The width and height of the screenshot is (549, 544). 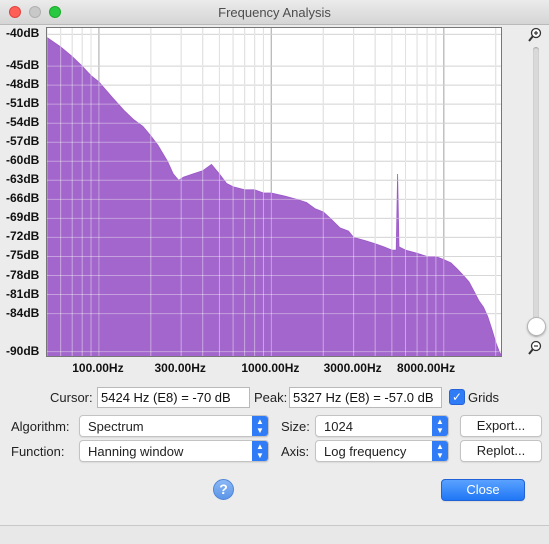 What do you see at coordinates (382, 426) in the screenshot?
I see `size-select: 1024 ▲▼` at bounding box center [382, 426].